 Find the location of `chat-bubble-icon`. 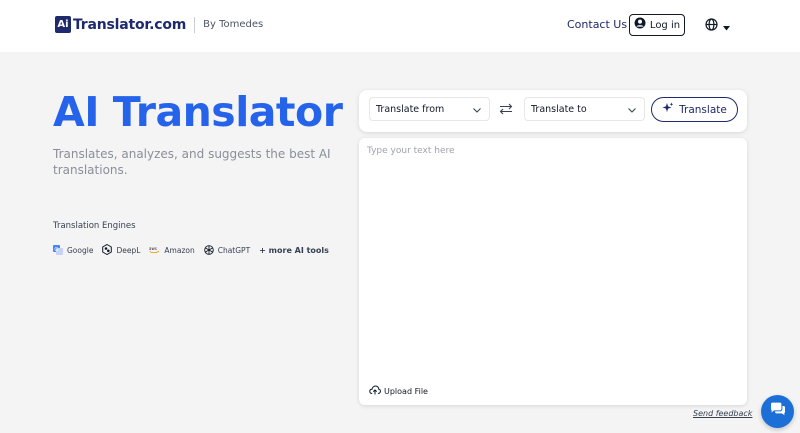

chat-bubble-icon is located at coordinates (778, 411).